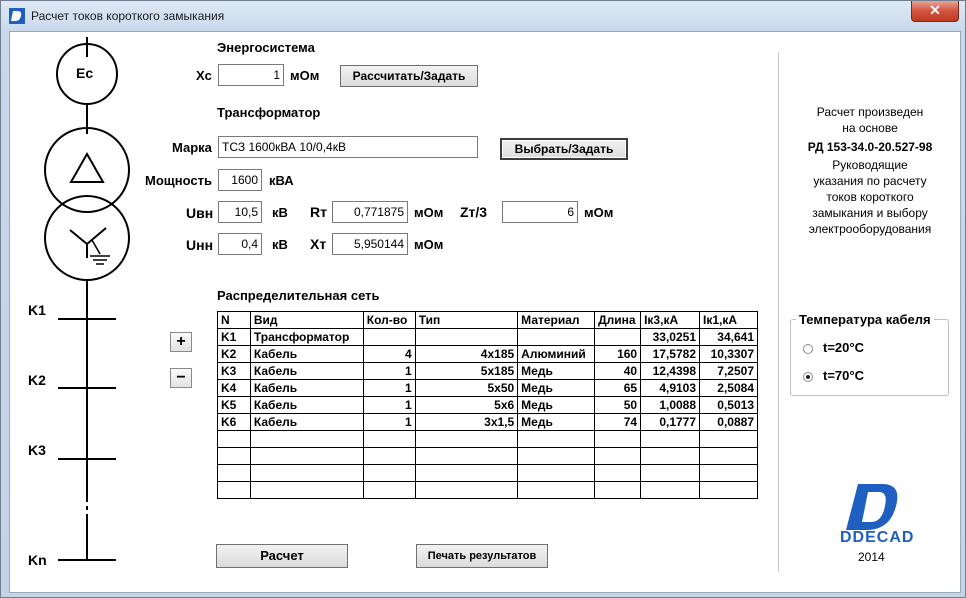 The width and height of the screenshot is (966, 598). What do you see at coordinates (935, 11) in the screenshot?
I see `close-button: ✕` at bounding box center [935, 11].